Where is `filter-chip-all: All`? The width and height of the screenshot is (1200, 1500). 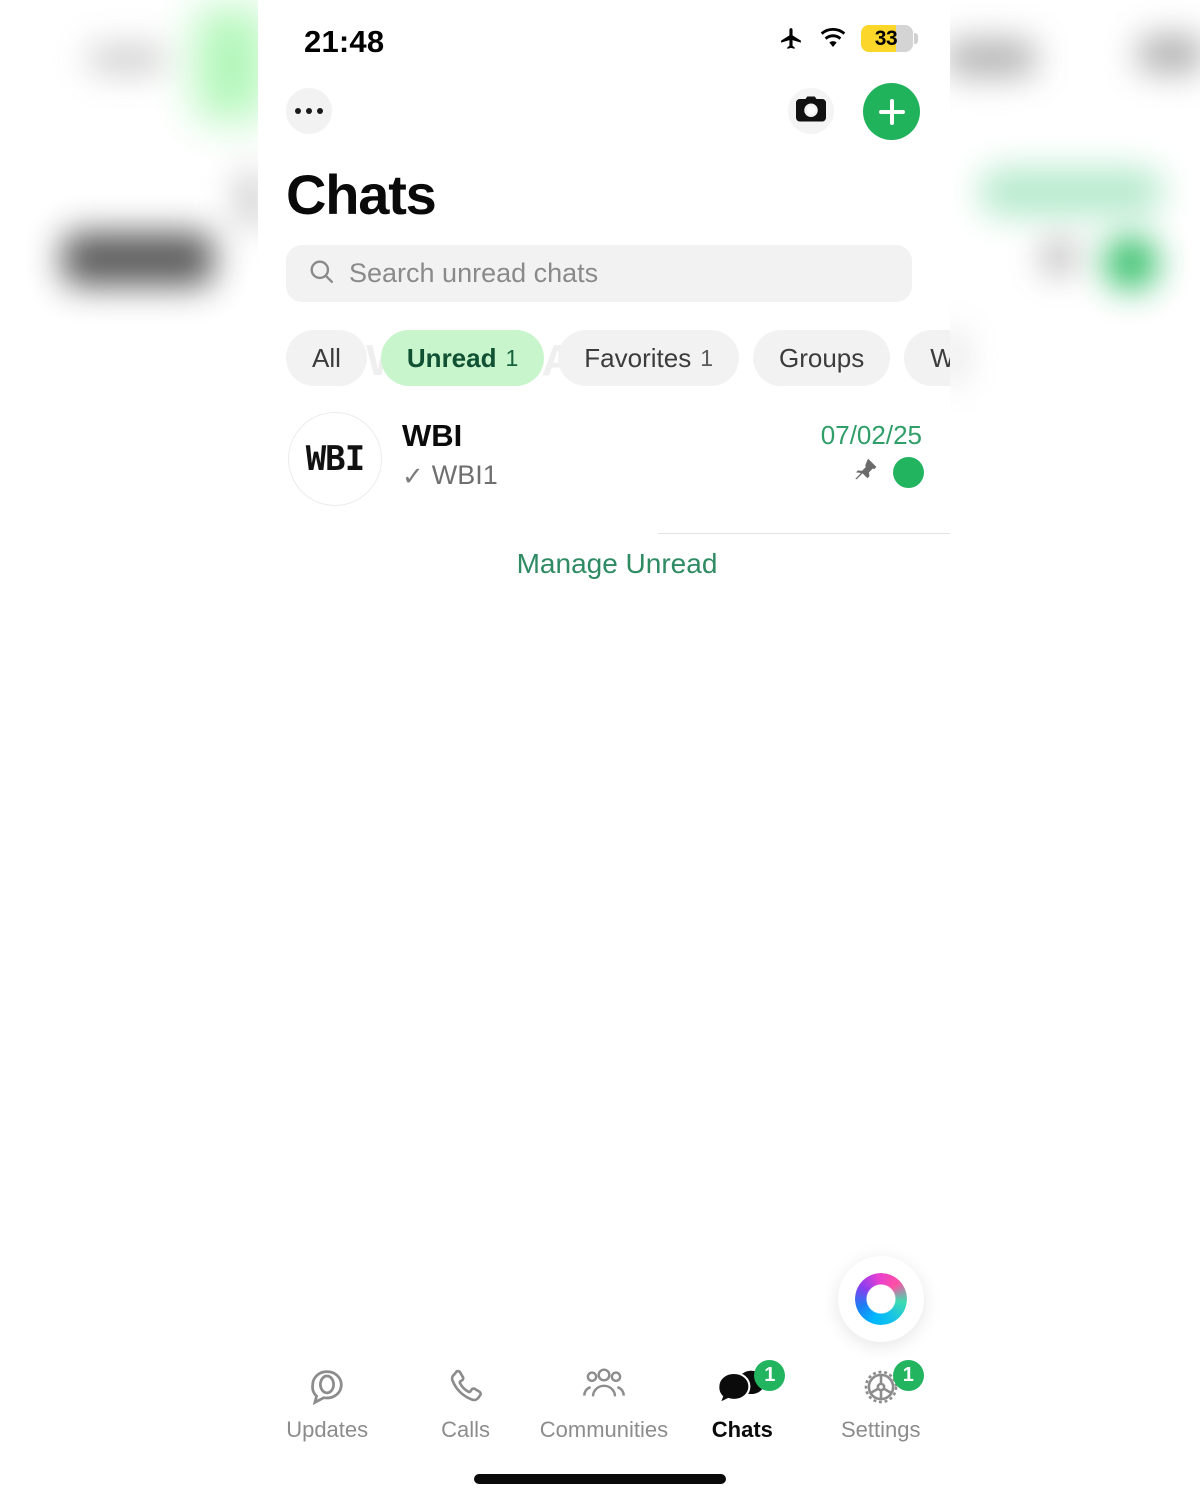
filter-chip-all: All is located at coordinates (326, 358).